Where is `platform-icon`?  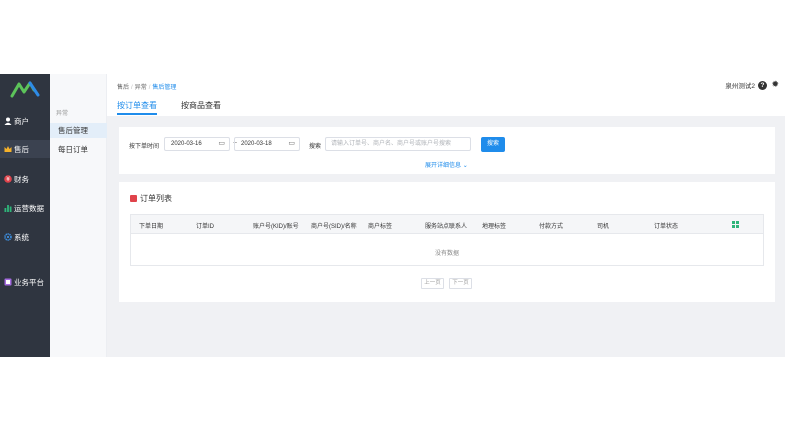 platform-icon is located at coordinates (7, 282).